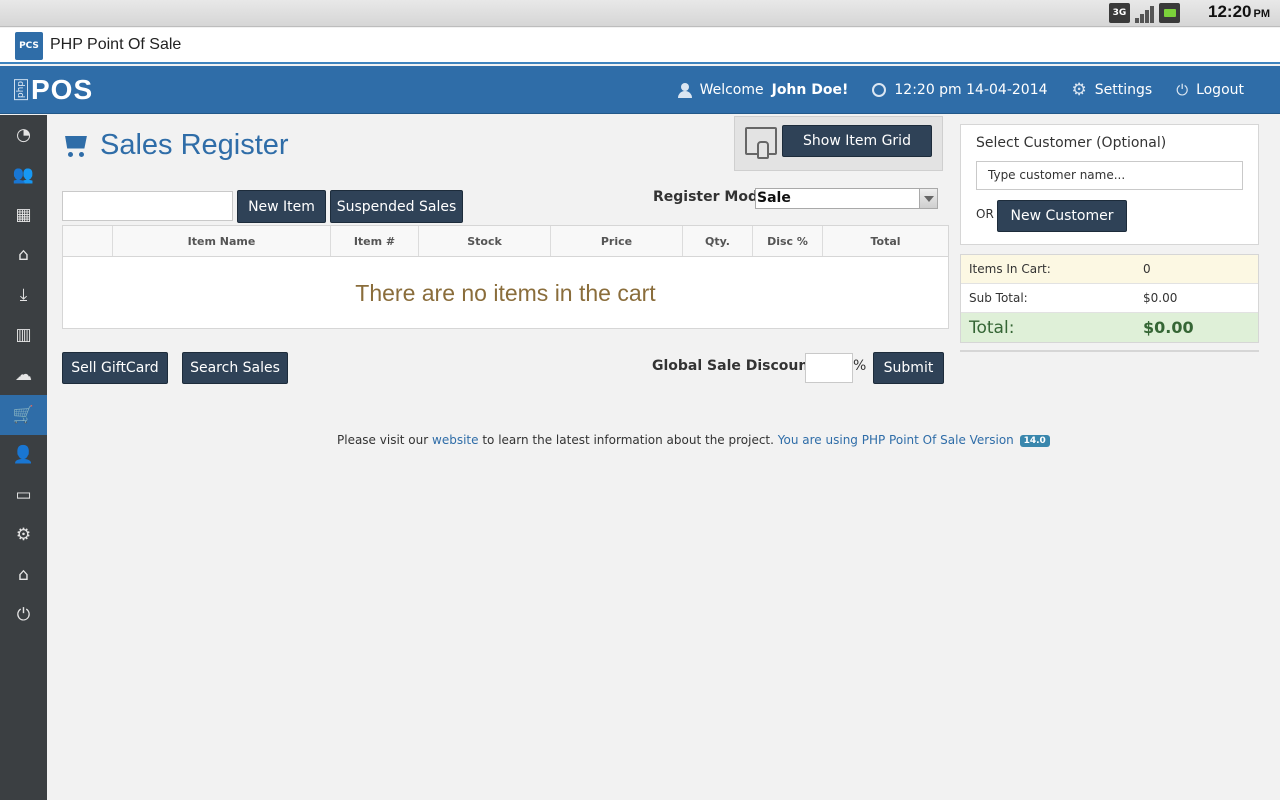  What do you see at coordinates (1079, 89) in the screenshot?
I see `gear-icon: ⚙` at bounding box center [1079, 89].